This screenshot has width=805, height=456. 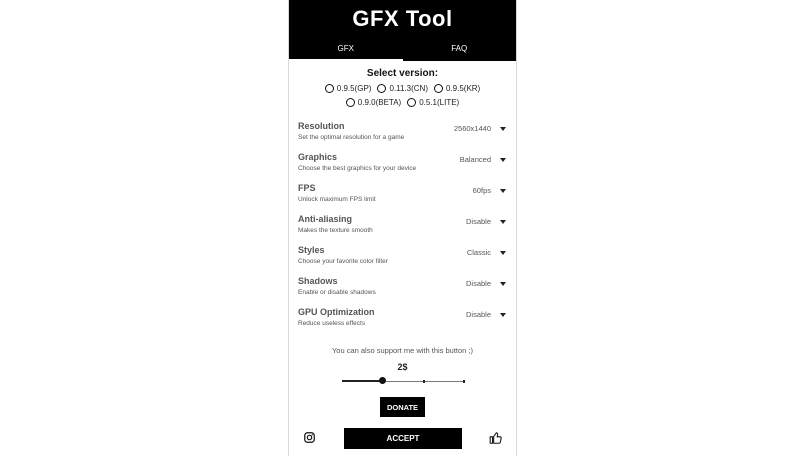 What do you see at coordinates (402, 196) in the screenshot?
I see `setting-fps: FPS Unlock maximum FPS limit 60fps` at bounding box center [402, 196].